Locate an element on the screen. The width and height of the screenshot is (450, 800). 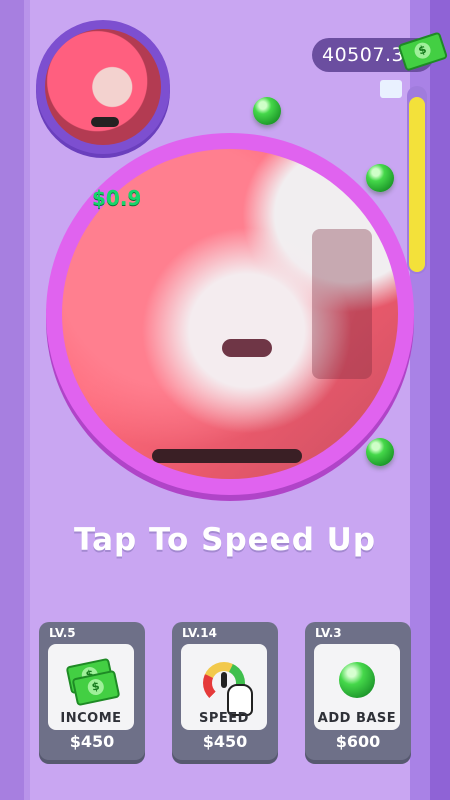
upgrade-speed-card: LV.14 SPEED $450 is located at coordinates (225, 691).